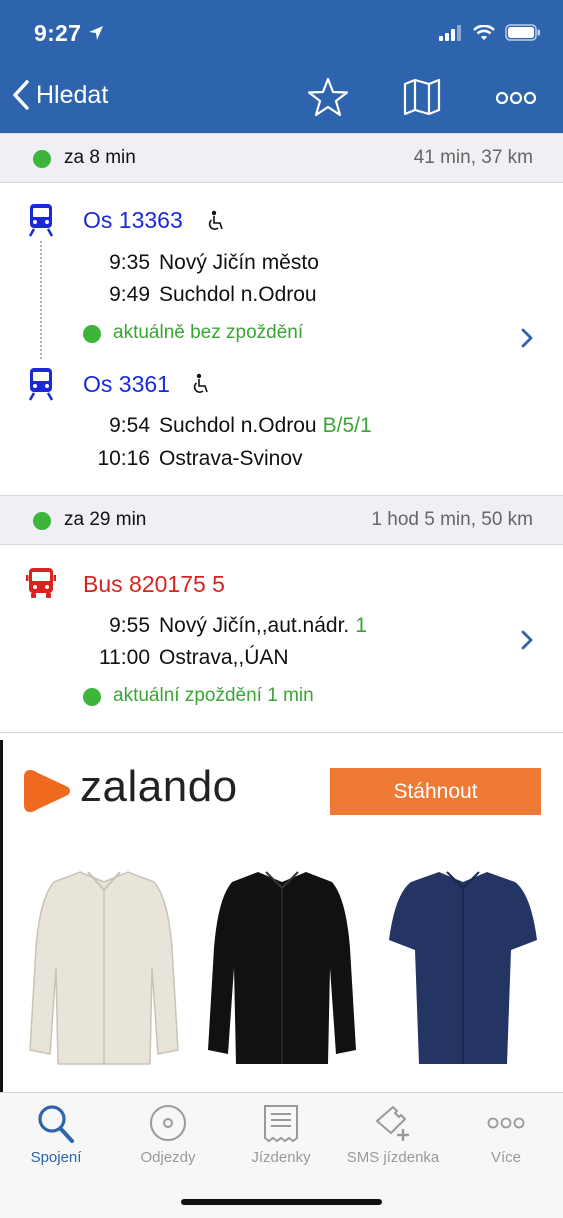  What do you see at coordinates (47, 791) in the screenshot?
I see `zalando-logo-icon` at bounding box center [47, 791].